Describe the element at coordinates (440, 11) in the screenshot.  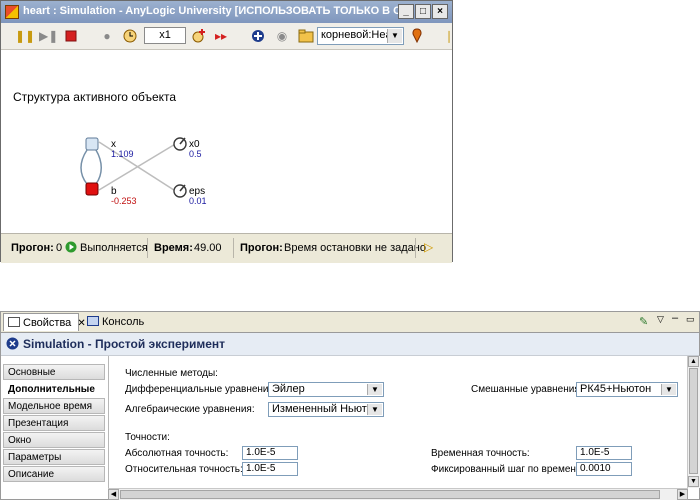
I see `close-button: ×` at that location.